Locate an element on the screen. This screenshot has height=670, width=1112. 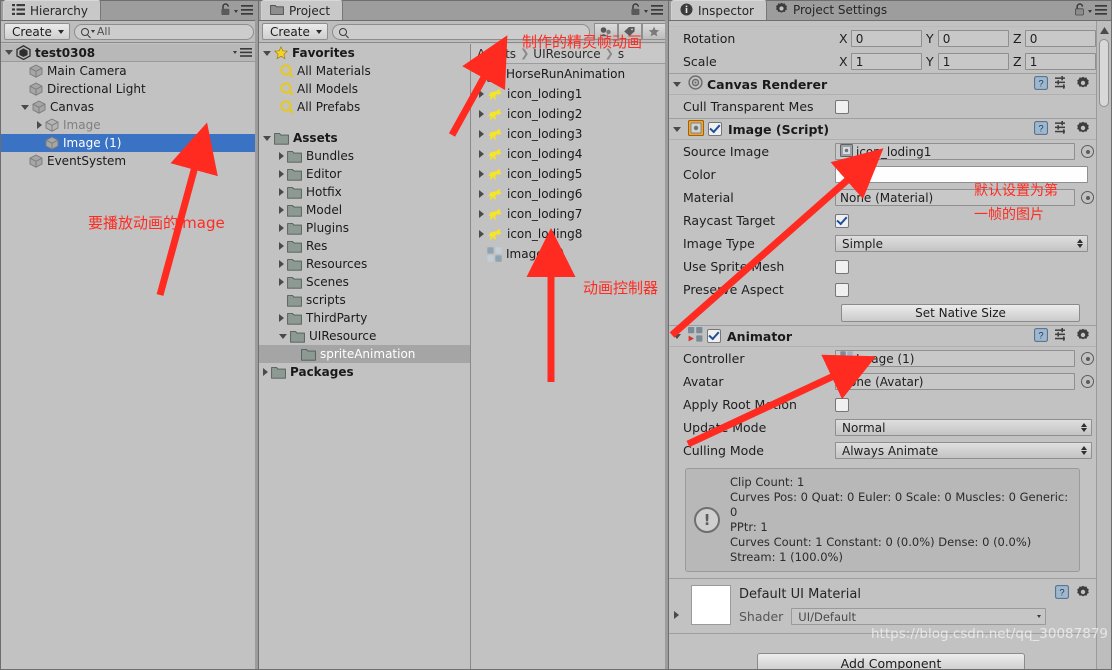
breadcrumb-item-1: UIResource is located at coordinates (566, 54).